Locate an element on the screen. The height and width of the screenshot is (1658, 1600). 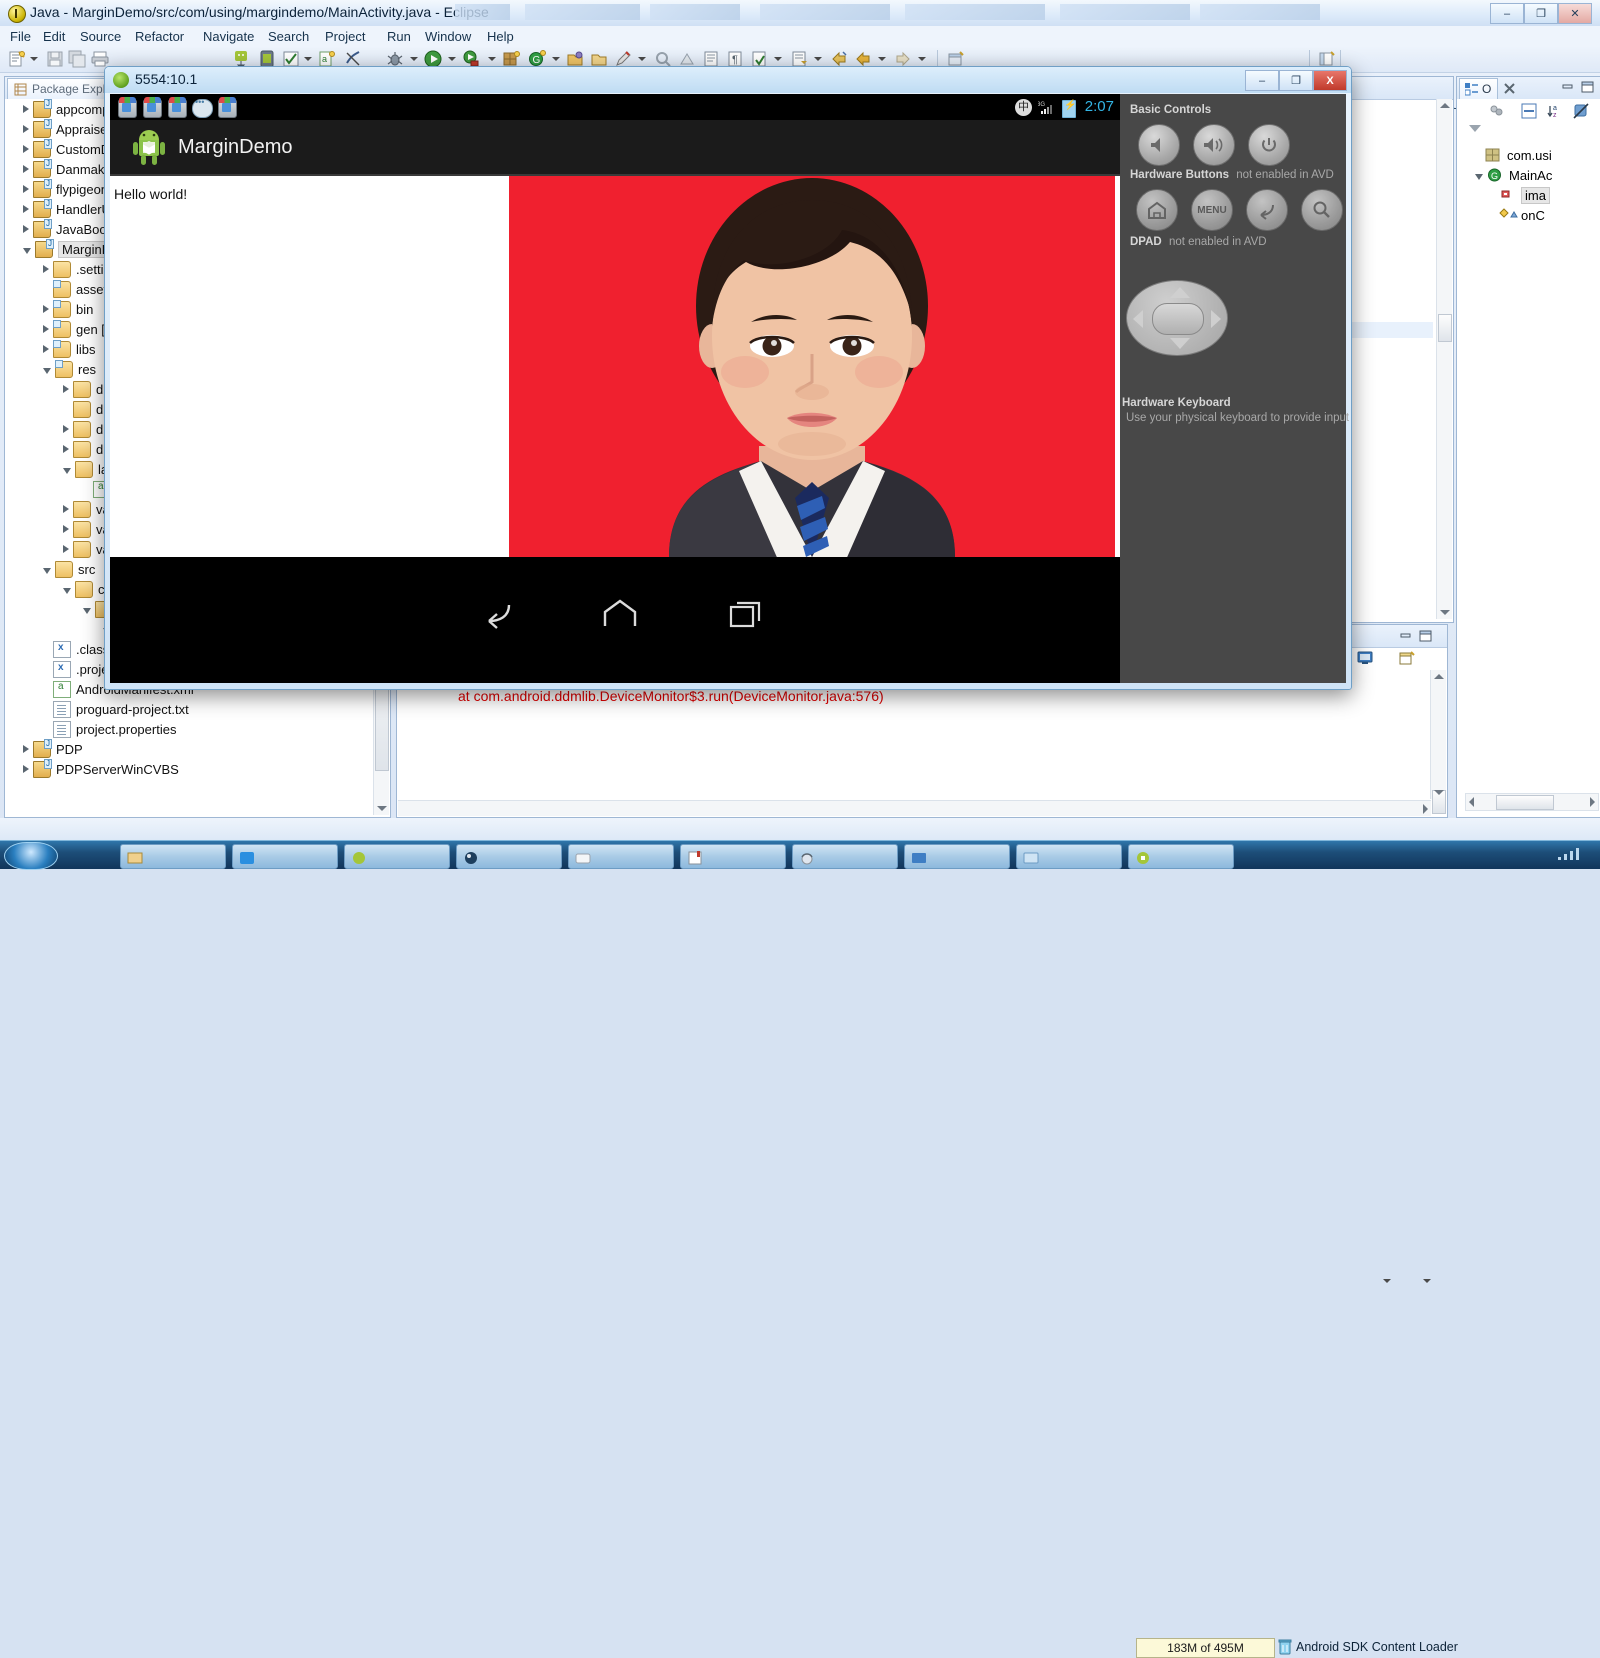
outline-item: G MainAc is located at coordinates (1513, 175).